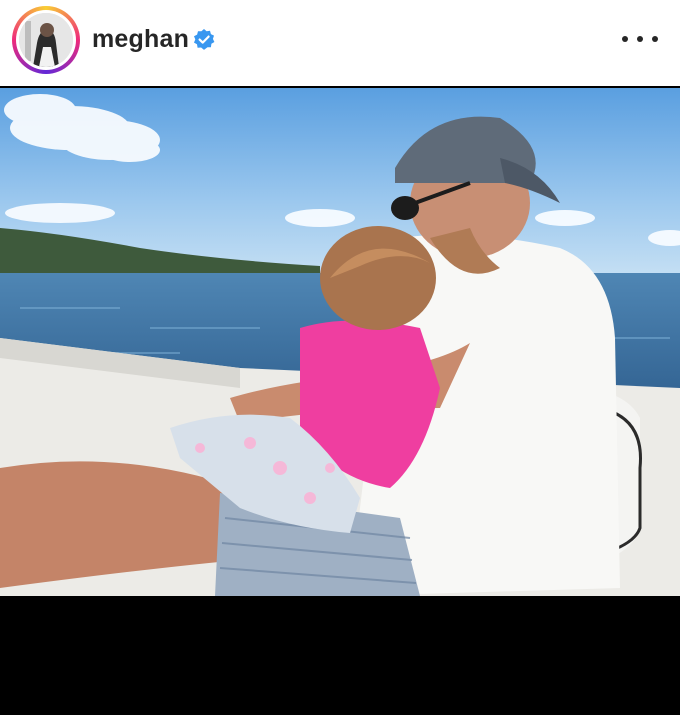 The image size is (680, 715). I want to click on post-username: meghan, so click(140, 39).